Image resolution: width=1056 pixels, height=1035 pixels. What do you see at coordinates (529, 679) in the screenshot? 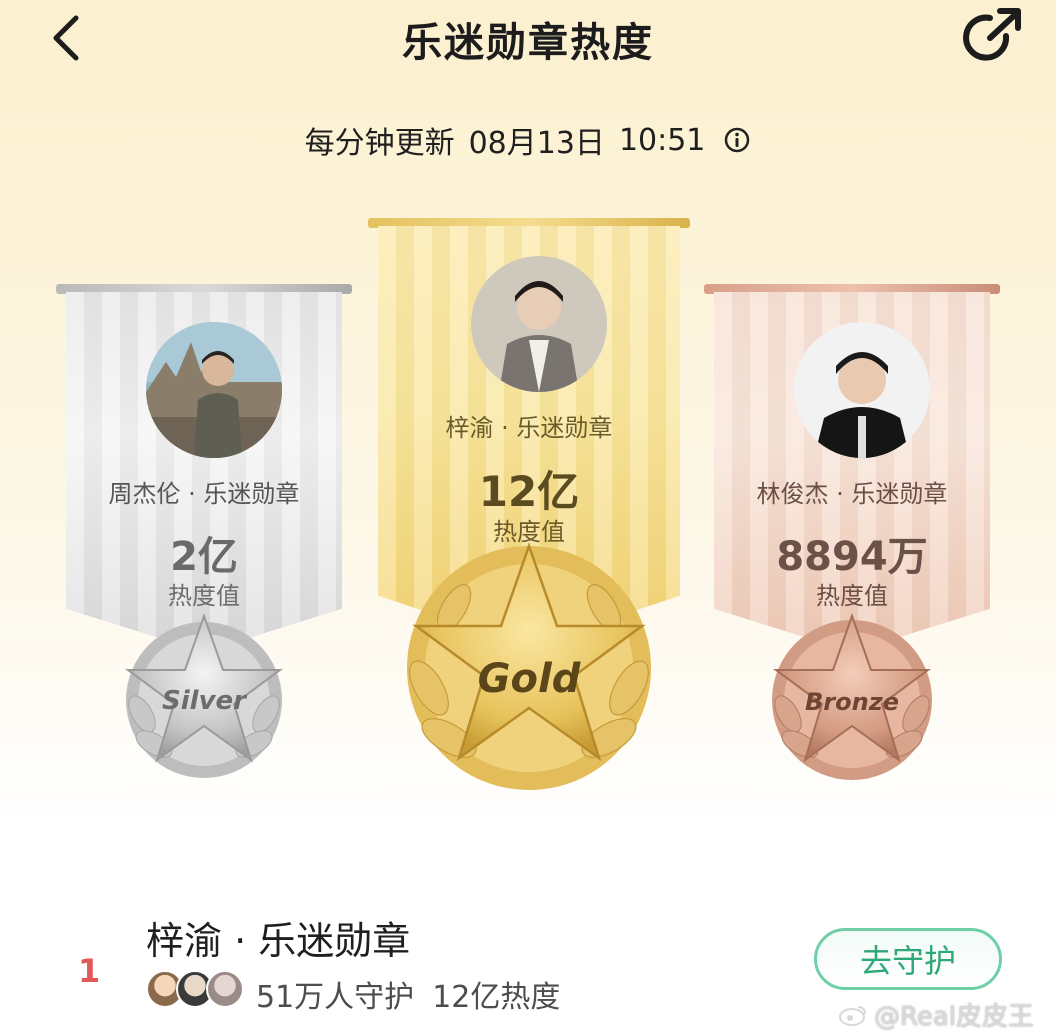
I see `medal-label: Gold` at bounding box center [529, 679].